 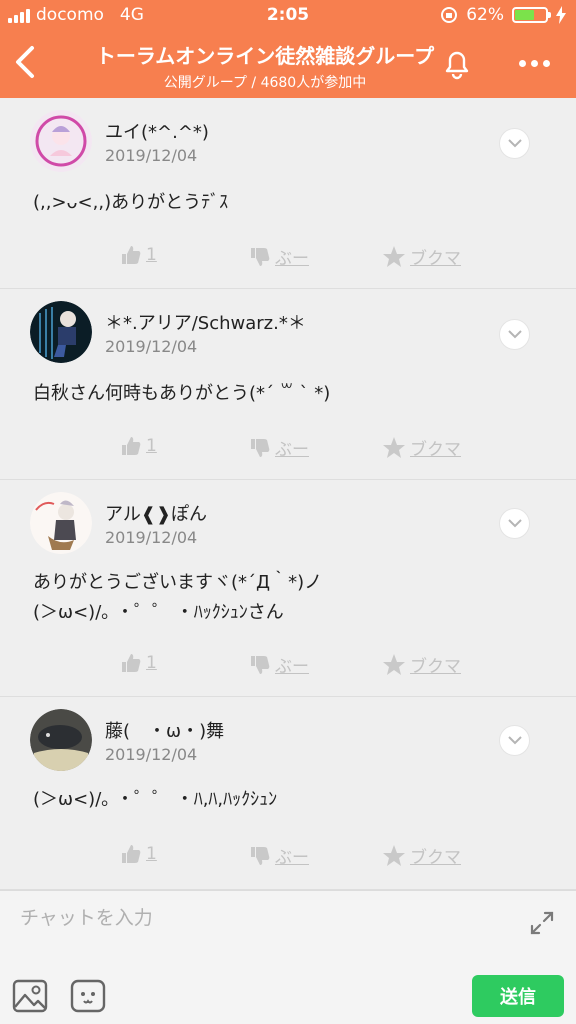 What do you see at coordinates (164, 730) in the screenshot?
I see `post-username: 藤( ・ω・)舞` at bounding box center [164, 730].